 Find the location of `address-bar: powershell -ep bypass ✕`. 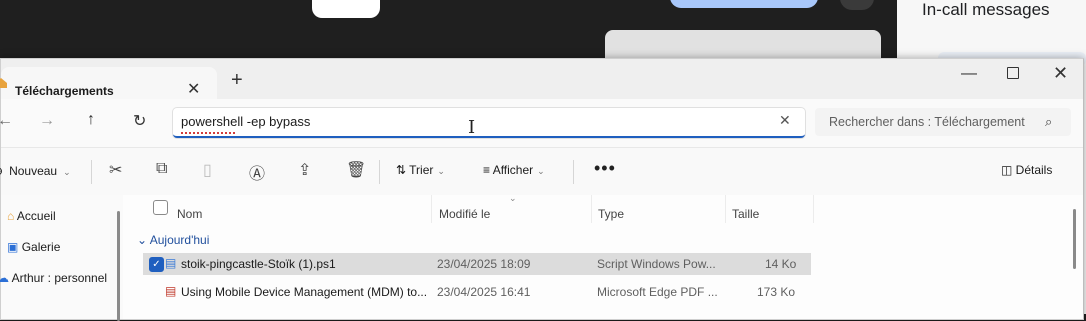

address-bar: powershell -ep bypass ✕ is located at coordinates (489, 123).